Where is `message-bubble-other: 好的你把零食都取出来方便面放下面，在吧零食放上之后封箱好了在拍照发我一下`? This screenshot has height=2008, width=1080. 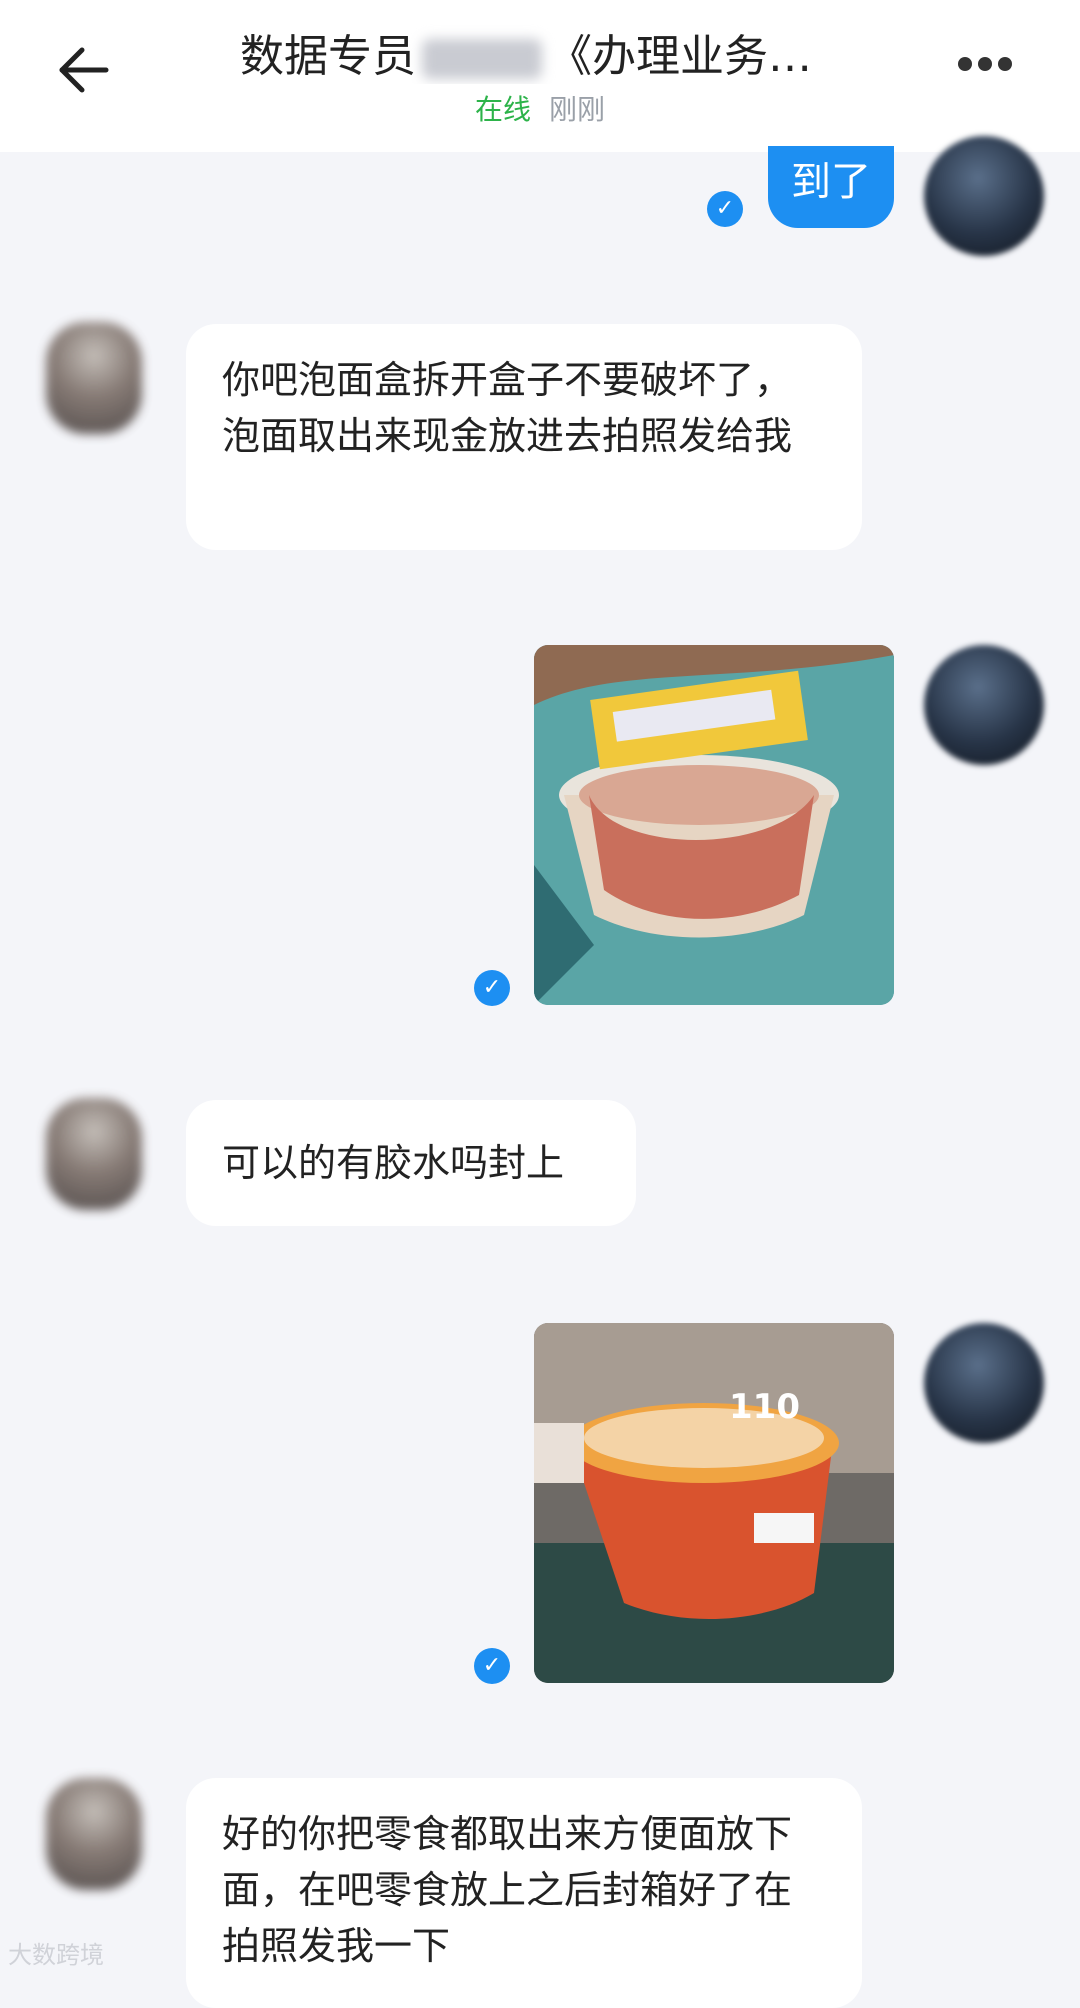 message-bubble-other: 好的你把零食都取出来方便面放下面，在吧零食放上之后封箱好了在拍照发我一下 is located at coordinates (524, 1893).